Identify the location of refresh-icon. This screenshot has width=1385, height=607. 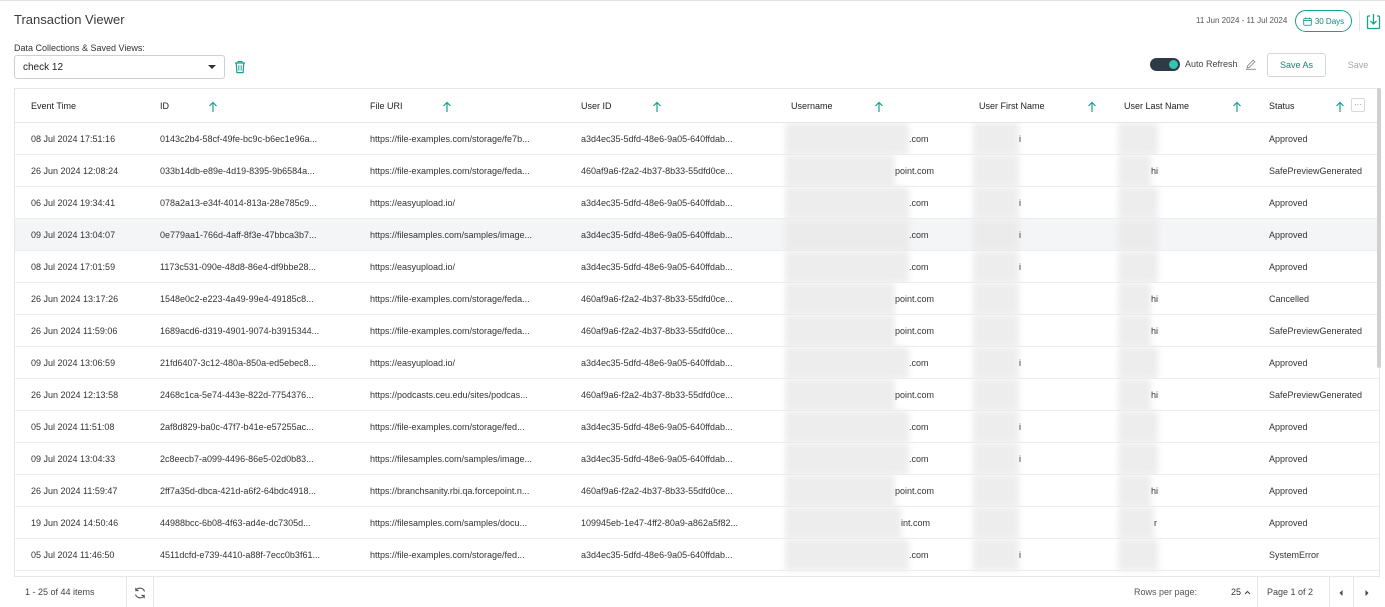
(140, 593).